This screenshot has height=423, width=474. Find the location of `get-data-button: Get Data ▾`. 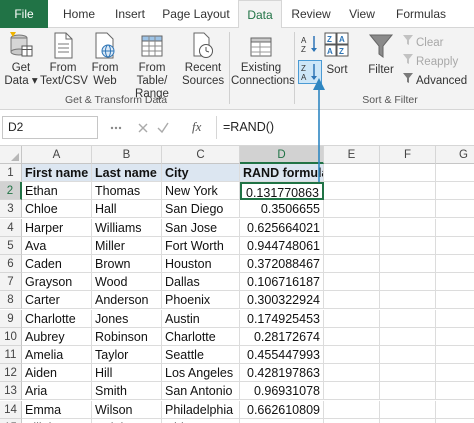

get-data-button: Get Data ▾ is located at coordinates (21, 60).